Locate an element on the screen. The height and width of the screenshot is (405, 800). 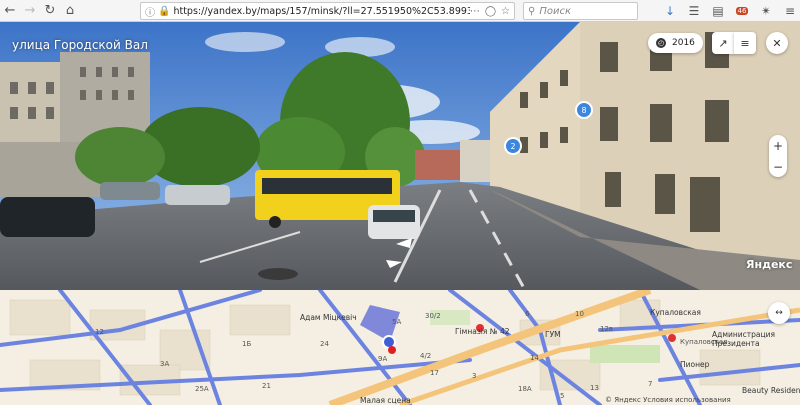
house-number: 4/2 is located at coordinates (426, 356).